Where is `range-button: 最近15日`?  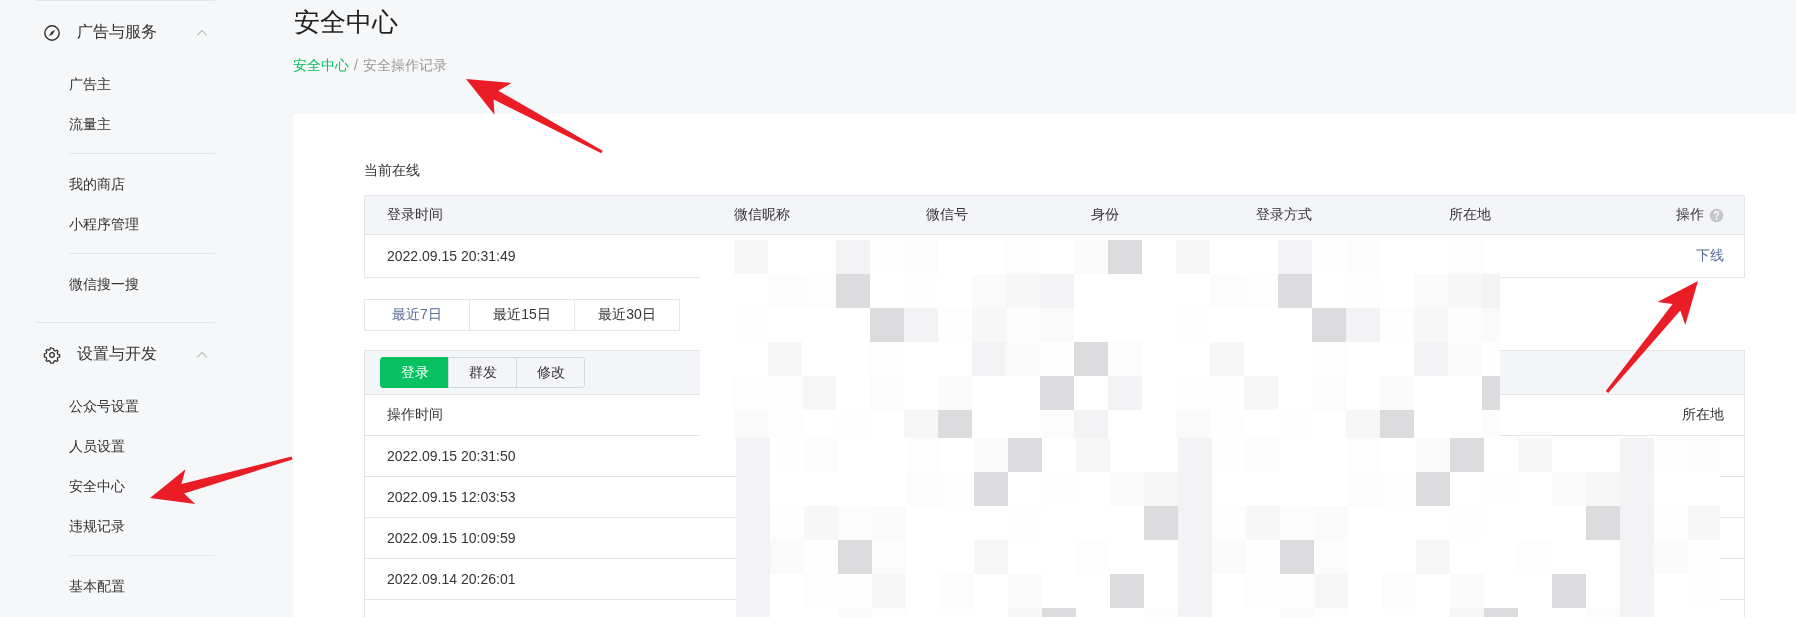 range-button: 最近15日 is located at coordinates (522, 315).